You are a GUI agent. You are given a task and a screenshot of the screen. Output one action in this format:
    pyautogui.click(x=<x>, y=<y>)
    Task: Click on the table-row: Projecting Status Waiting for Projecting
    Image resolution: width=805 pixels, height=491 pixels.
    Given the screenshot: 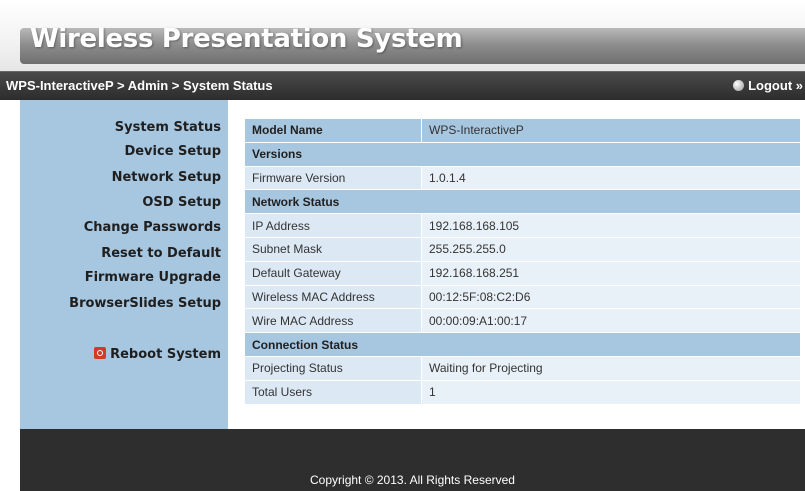 What is the action you would take?
    pyautogui.click(x=522, y=368)
    